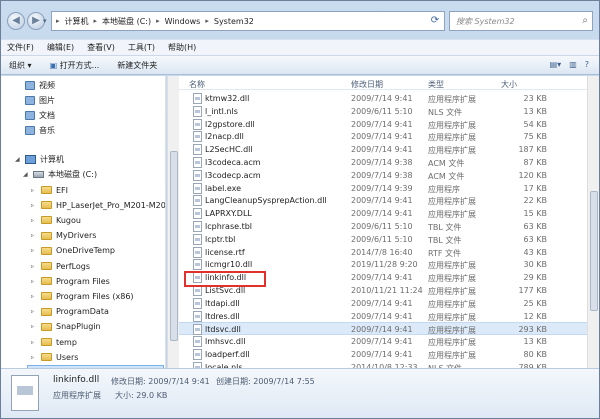 The height and width of the screenshot is (419, 600). What do you see at coordinates (383, 162) in the screenshot?
I see `file-row: l3codeca.acm 2009/7/14 9:38 ACM 文件 87 KB` at bounding box center [383, 162].